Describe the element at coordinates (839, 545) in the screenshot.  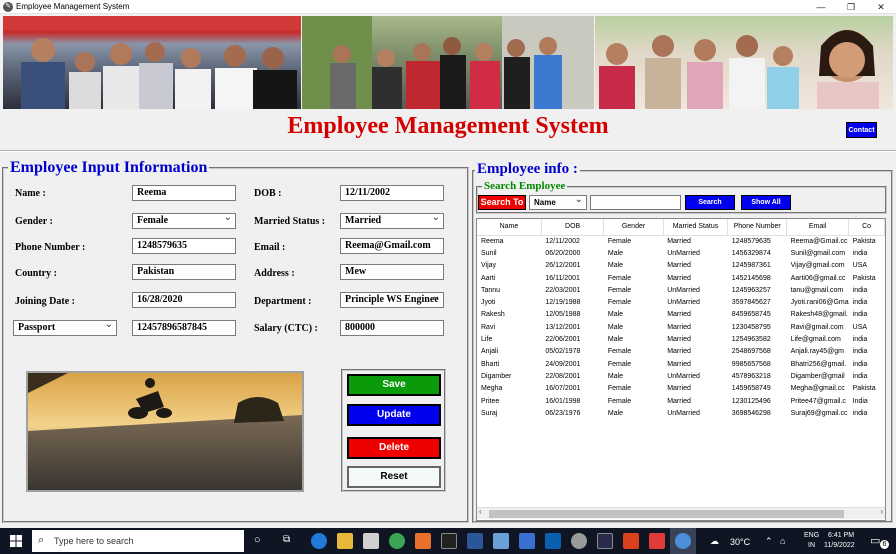
I see `clock-date: 11/9/2022` at that location.